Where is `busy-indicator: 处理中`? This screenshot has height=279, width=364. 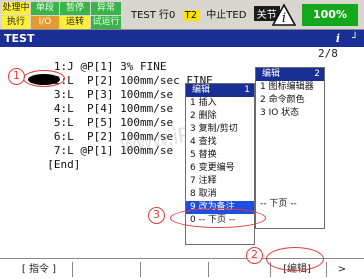 busy-indicator: 处理中 is located at coordinates (16, 8).